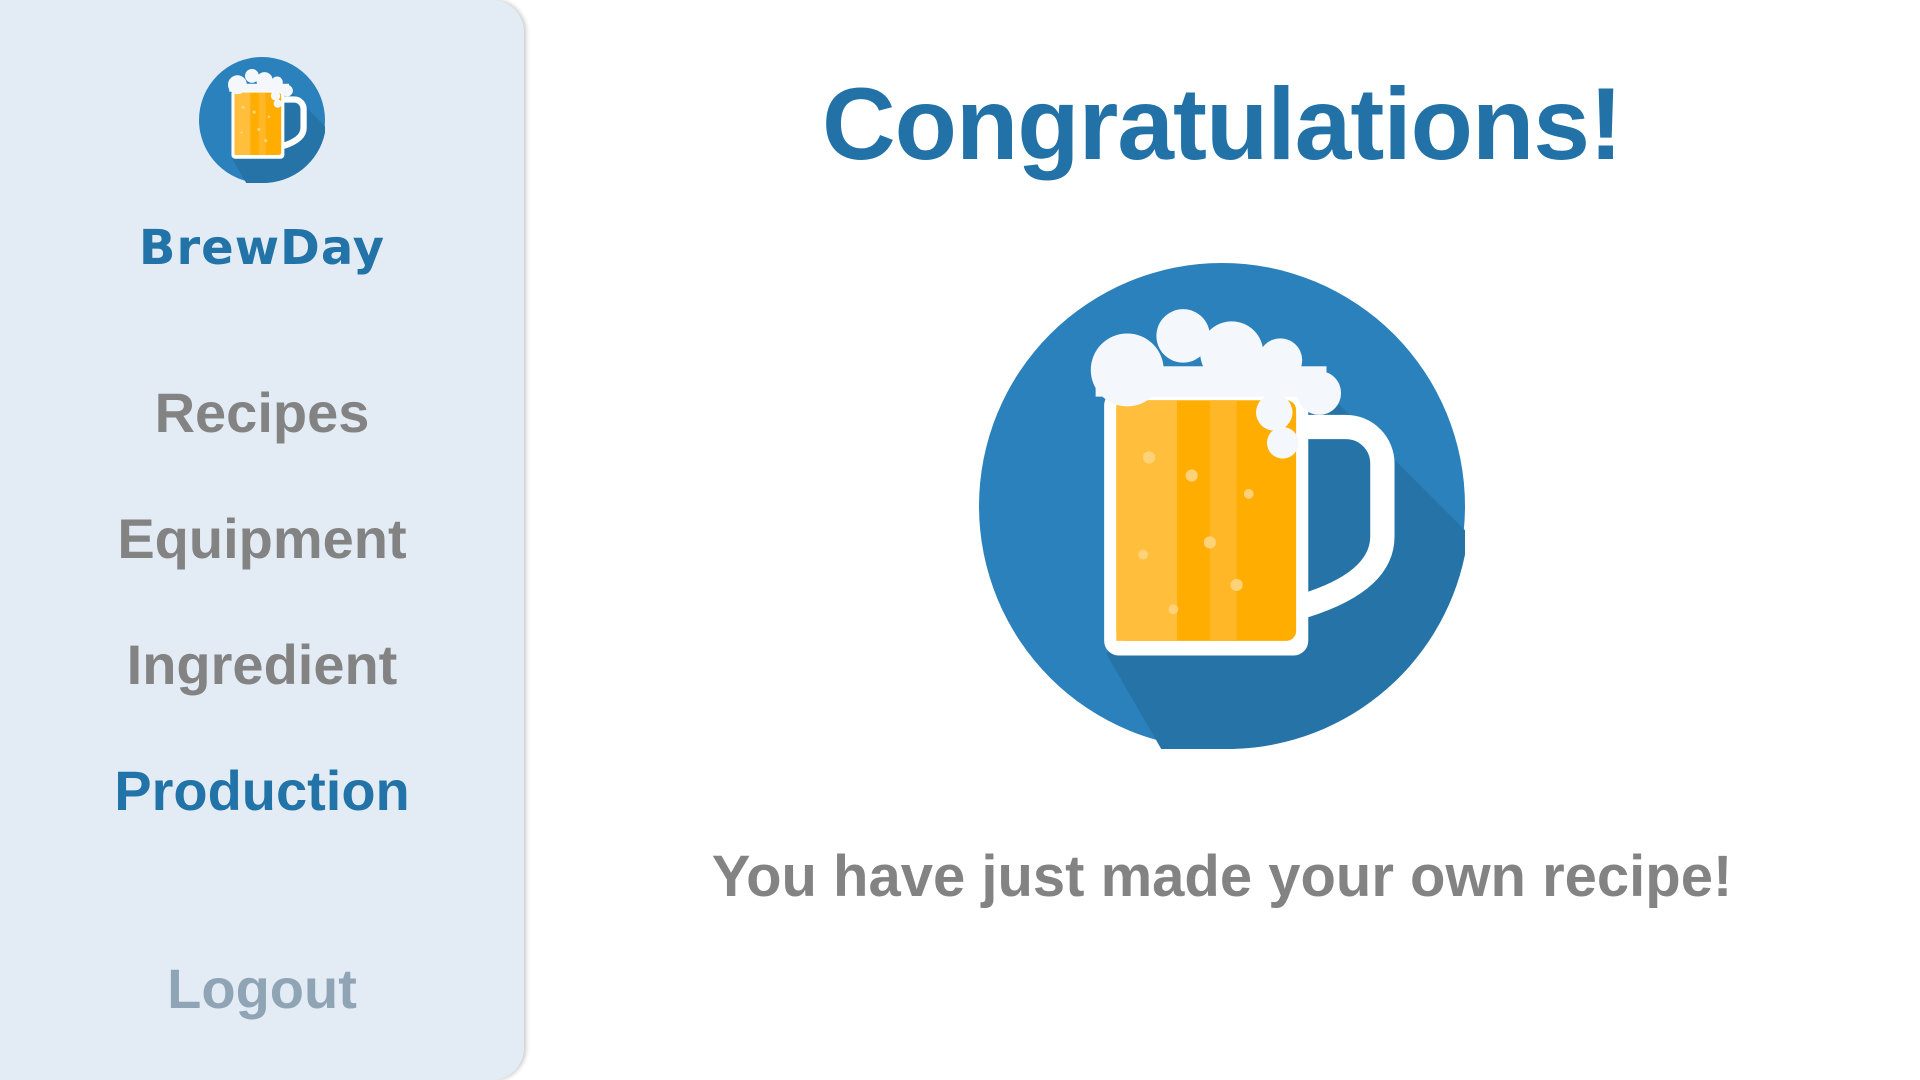 The image size is (1920, 1080). I want to click on success-message: You have just made your own recipe!, so click(1222, 876).